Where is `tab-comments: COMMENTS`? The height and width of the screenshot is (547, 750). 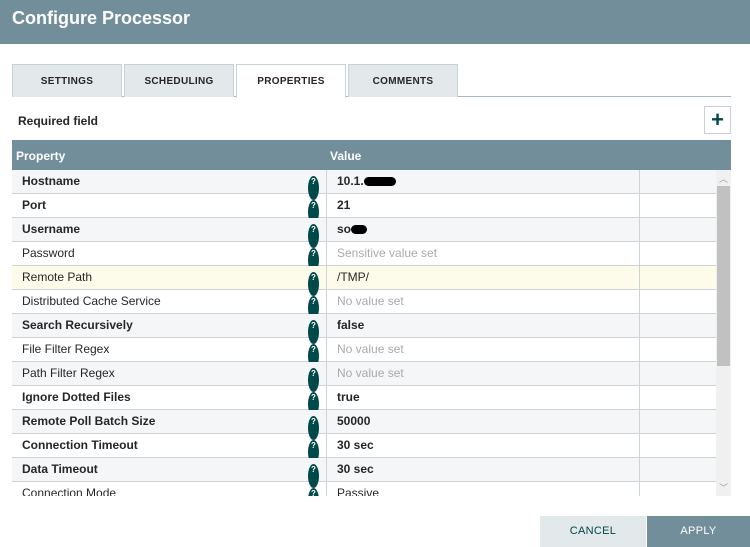 tab-comments: COMMENTS is located at coordinates (403, 80).